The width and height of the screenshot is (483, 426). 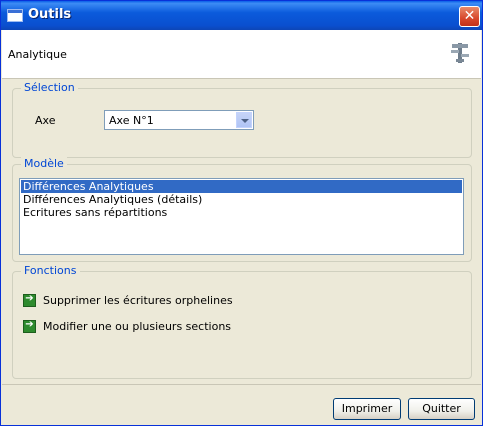 I want to click on selection-legend: Sélection, so click(x=49, y=87).